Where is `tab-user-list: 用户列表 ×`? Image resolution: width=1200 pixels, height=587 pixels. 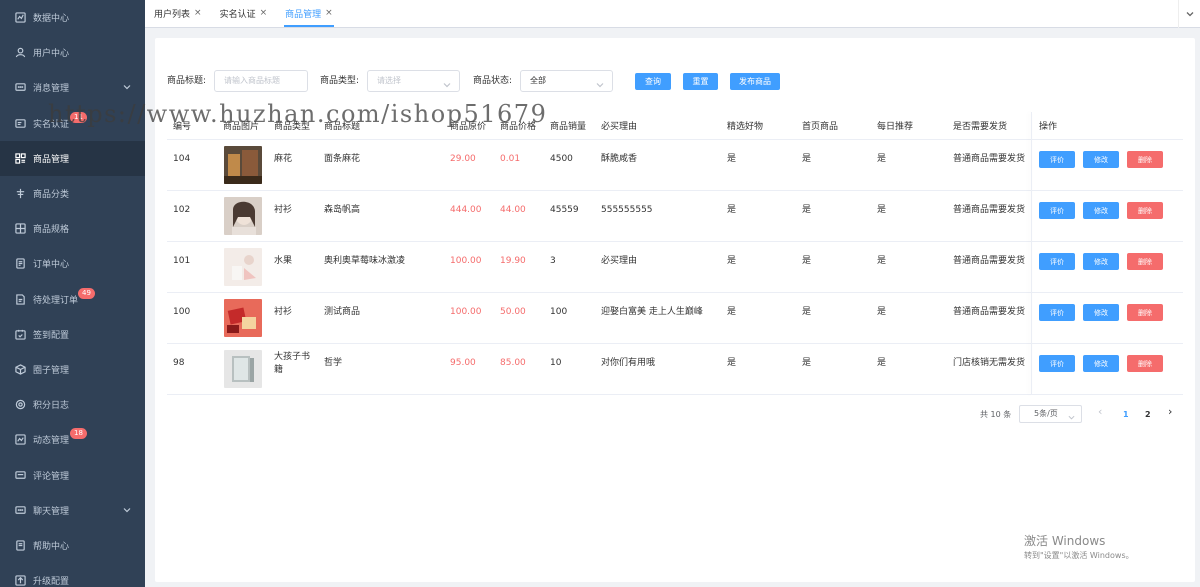
tab-user-list: 用户列表 × is located at coordinates (178, 13).